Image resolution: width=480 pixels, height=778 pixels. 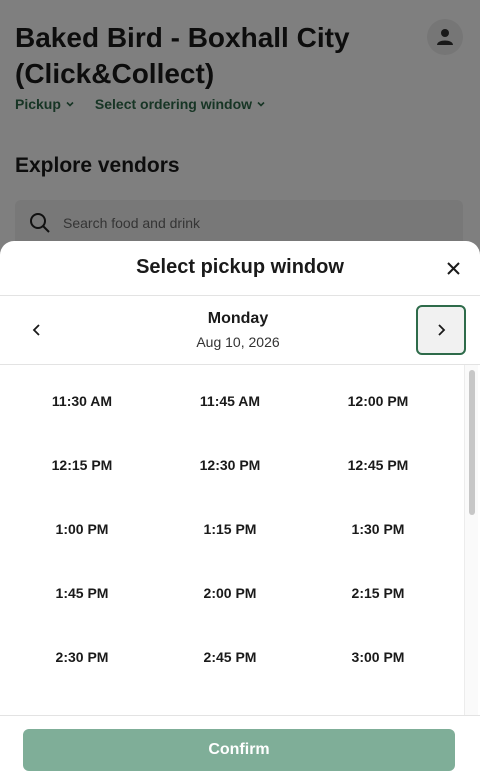 I want to click on time-slot: 1:30 PM, so click(x=378, y=529).